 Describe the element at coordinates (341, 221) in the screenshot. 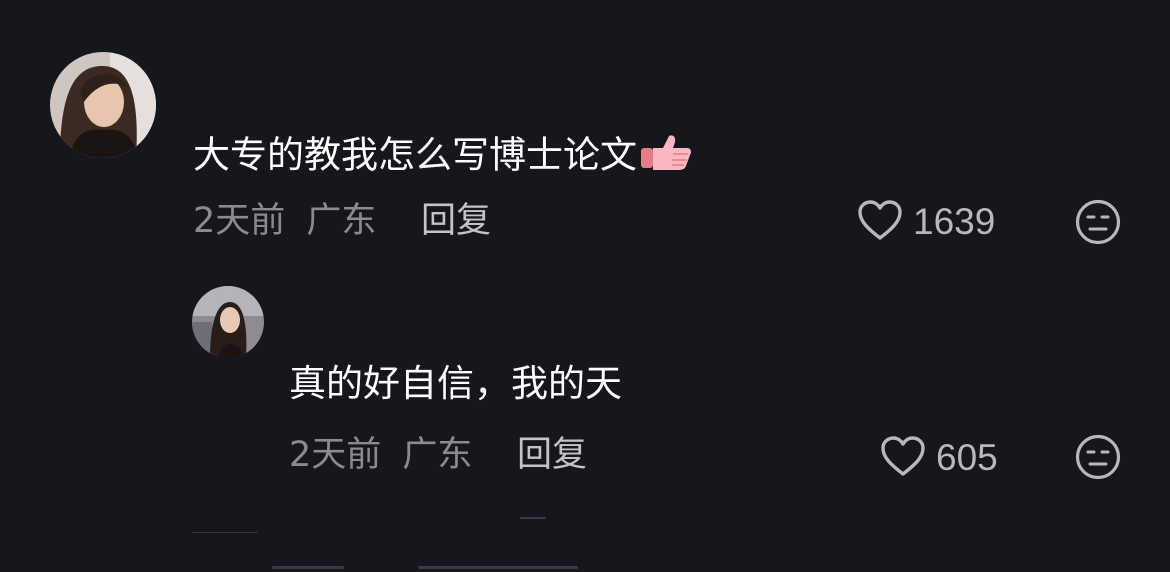

I see `comment-location: 广东` at that location.